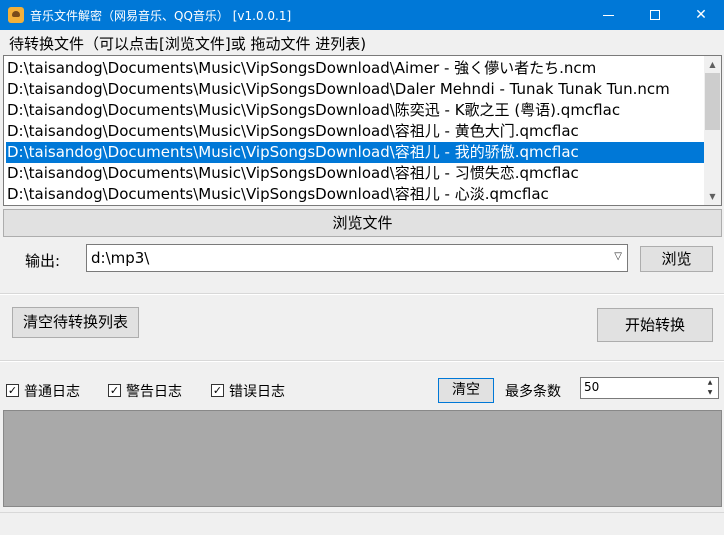 This screenshot has height=535, width=724. I want to click on browse-output-button: 浏览, so click(676, 259).